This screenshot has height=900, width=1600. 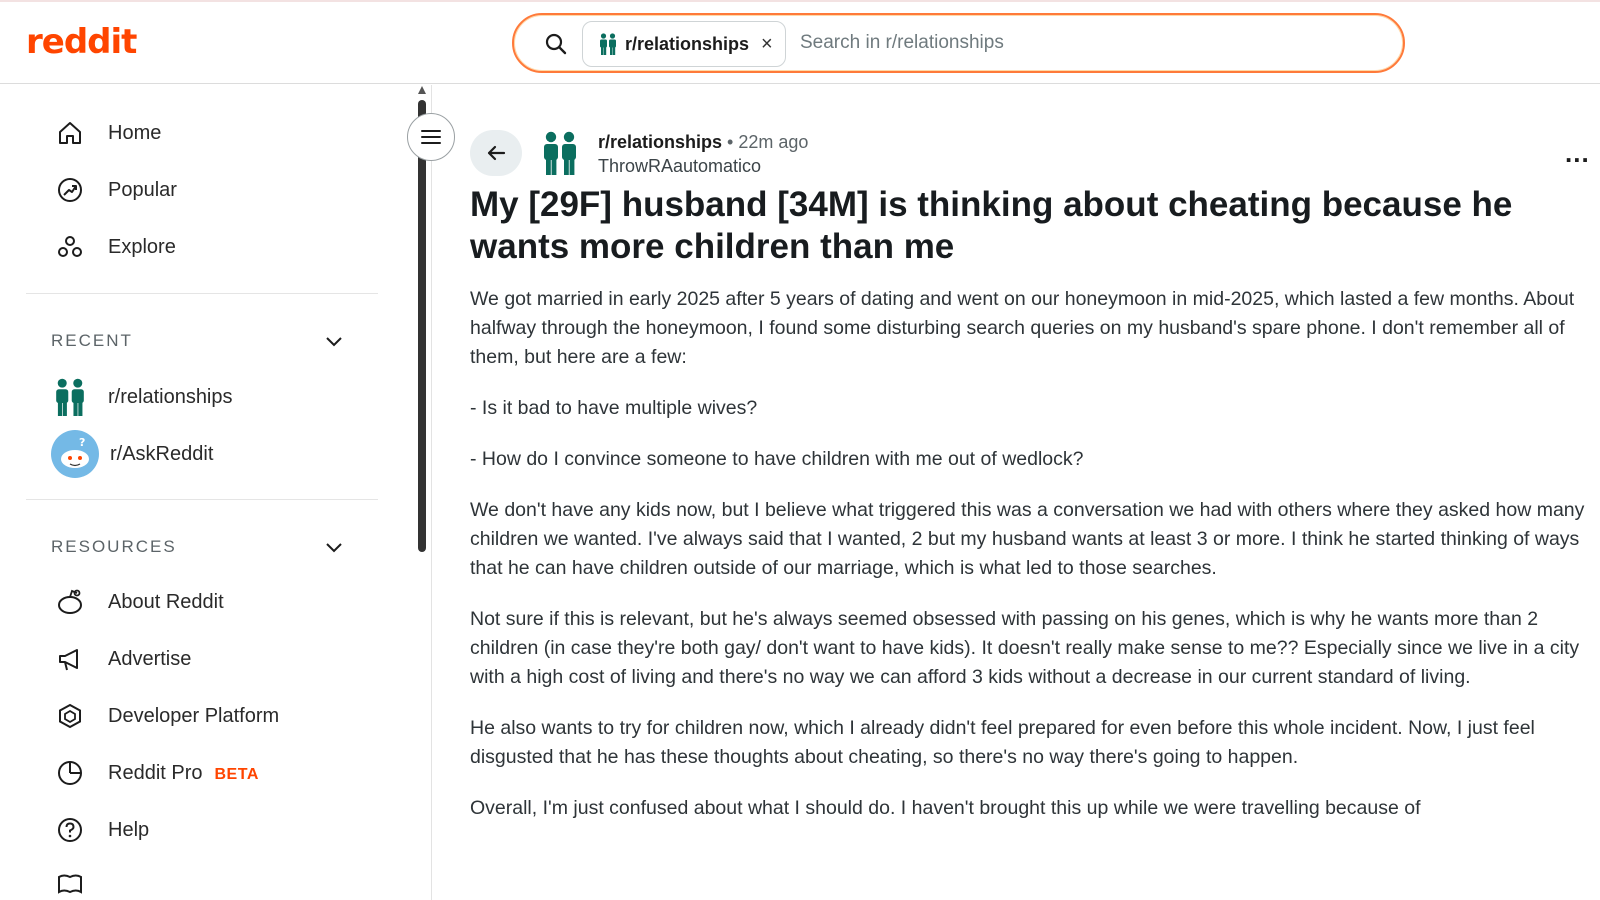 I want to click on reddit-pro-label: Reddit Pro, so click(x=155, y=772).